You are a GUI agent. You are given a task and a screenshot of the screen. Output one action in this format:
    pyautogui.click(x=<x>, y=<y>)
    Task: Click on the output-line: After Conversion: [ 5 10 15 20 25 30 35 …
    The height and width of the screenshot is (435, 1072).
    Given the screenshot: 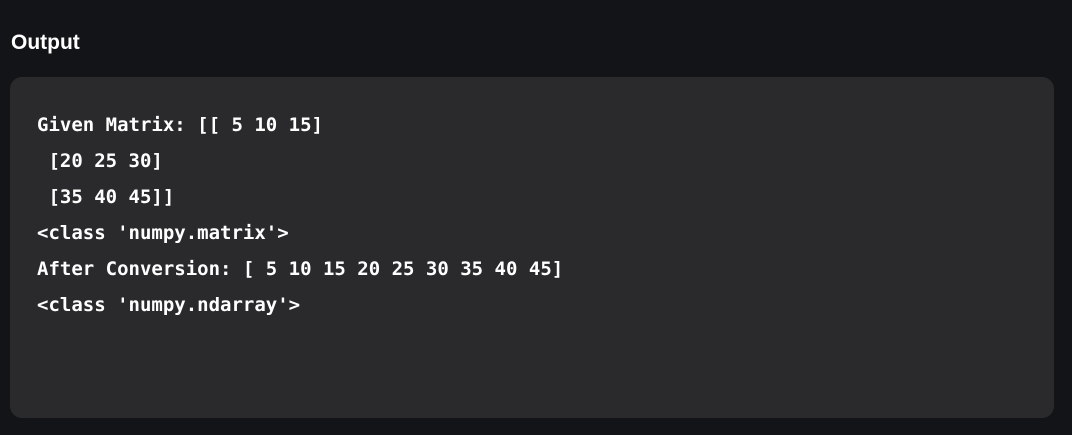 What is the action you would take?
    pyautogui.click(x=300, y=269)
    